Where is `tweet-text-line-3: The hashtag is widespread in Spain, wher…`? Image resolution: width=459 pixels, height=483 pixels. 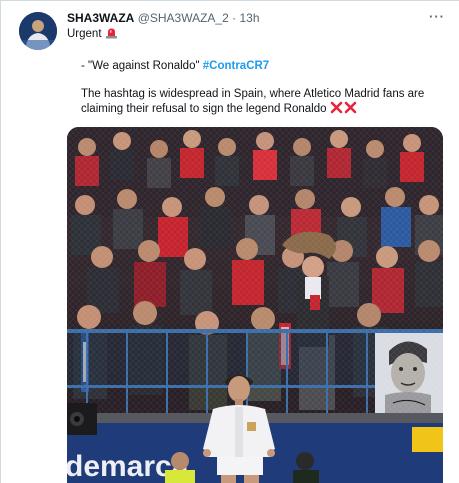 tweet-text-line-3: The hashtag is widespread in Spain, wher… is located at coordinates (253, 94).